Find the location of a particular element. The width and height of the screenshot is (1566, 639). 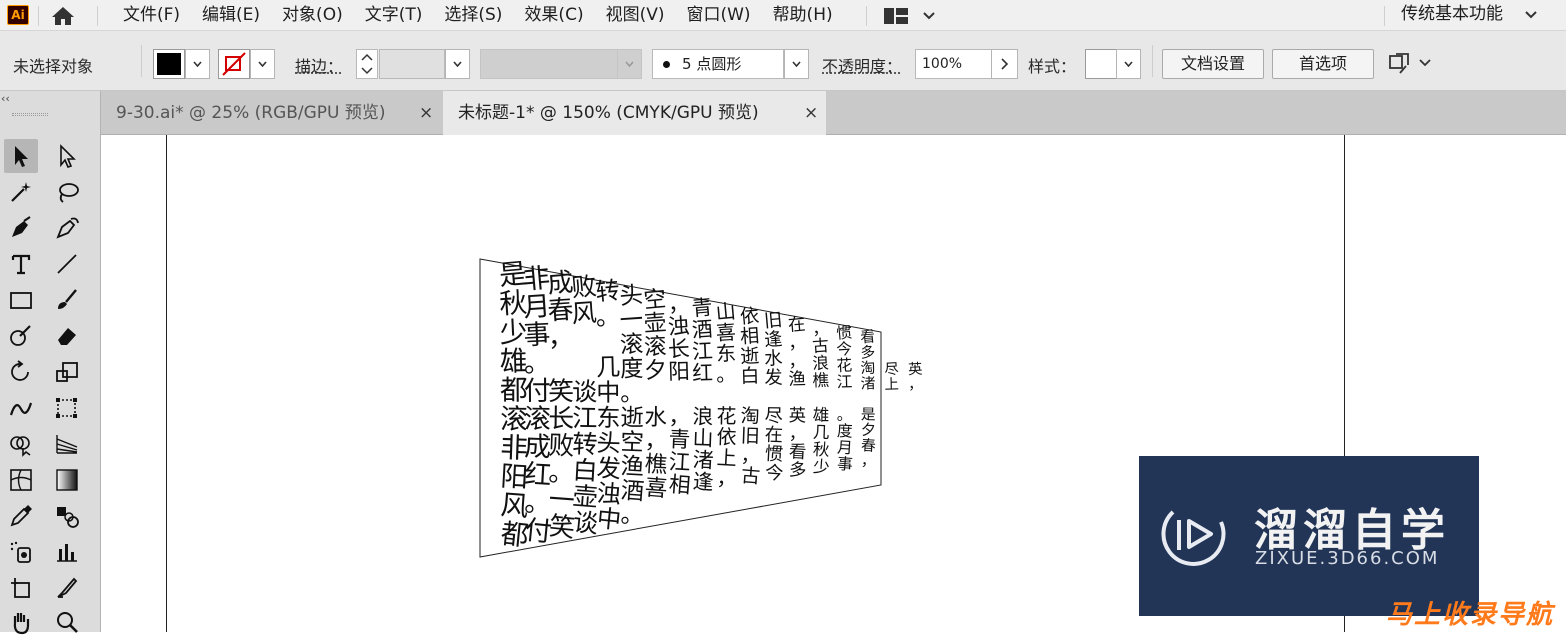

menu-select: 选择(S) is located at coordinates (473, 15).